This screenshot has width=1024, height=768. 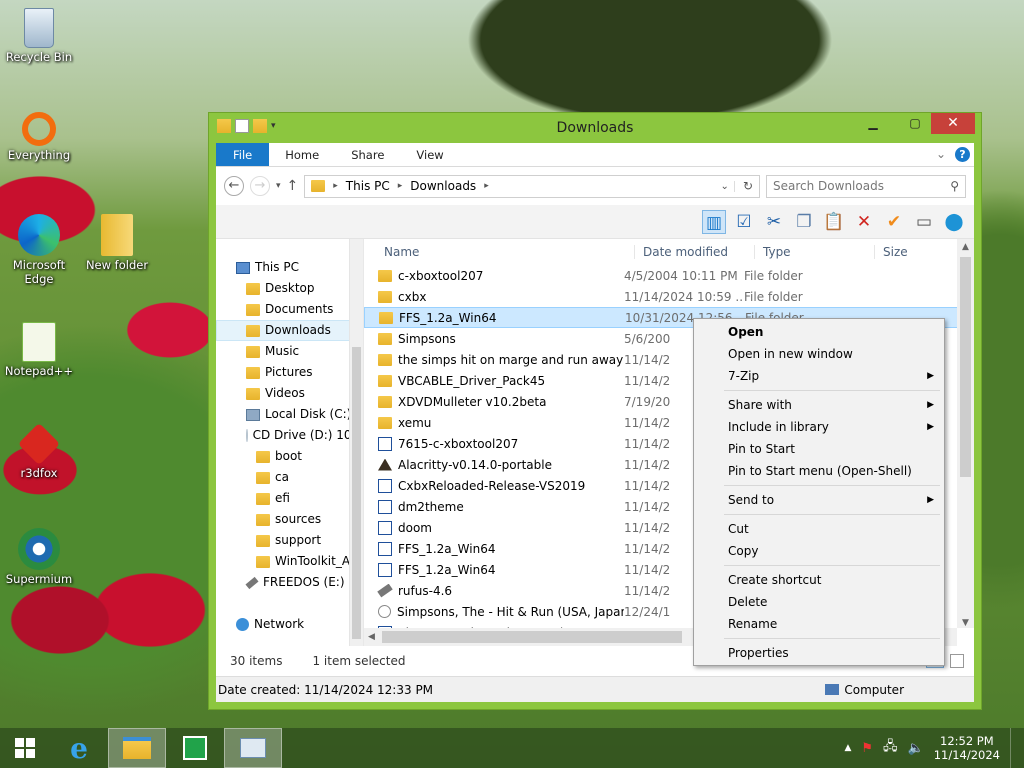 I want to click on title-bar: ▾ Downloads ▁ ▢ ✕, so click(x=595, y=128).